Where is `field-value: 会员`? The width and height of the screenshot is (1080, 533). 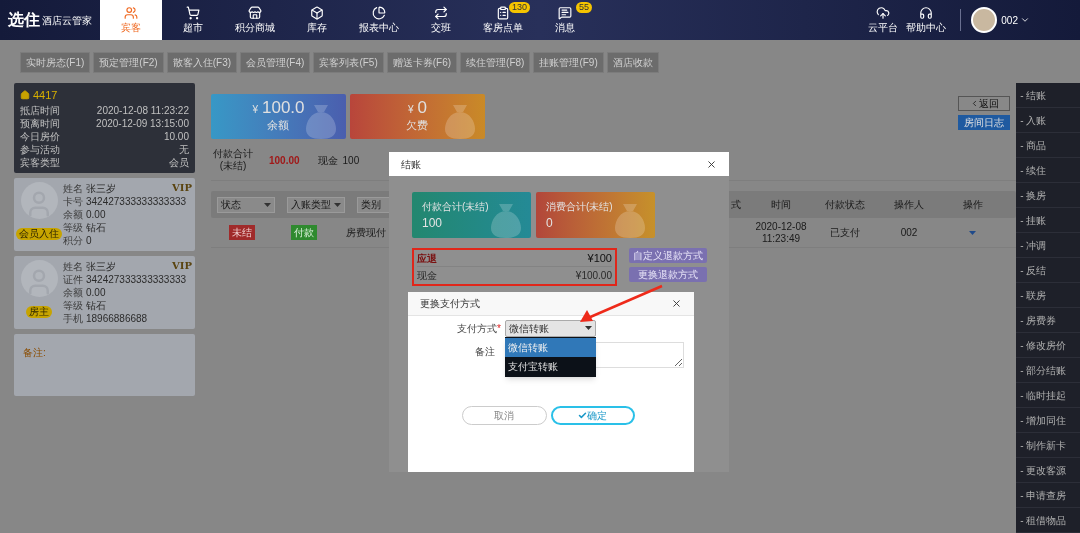
field-value: 会员 is located at coordinates (178, 162).